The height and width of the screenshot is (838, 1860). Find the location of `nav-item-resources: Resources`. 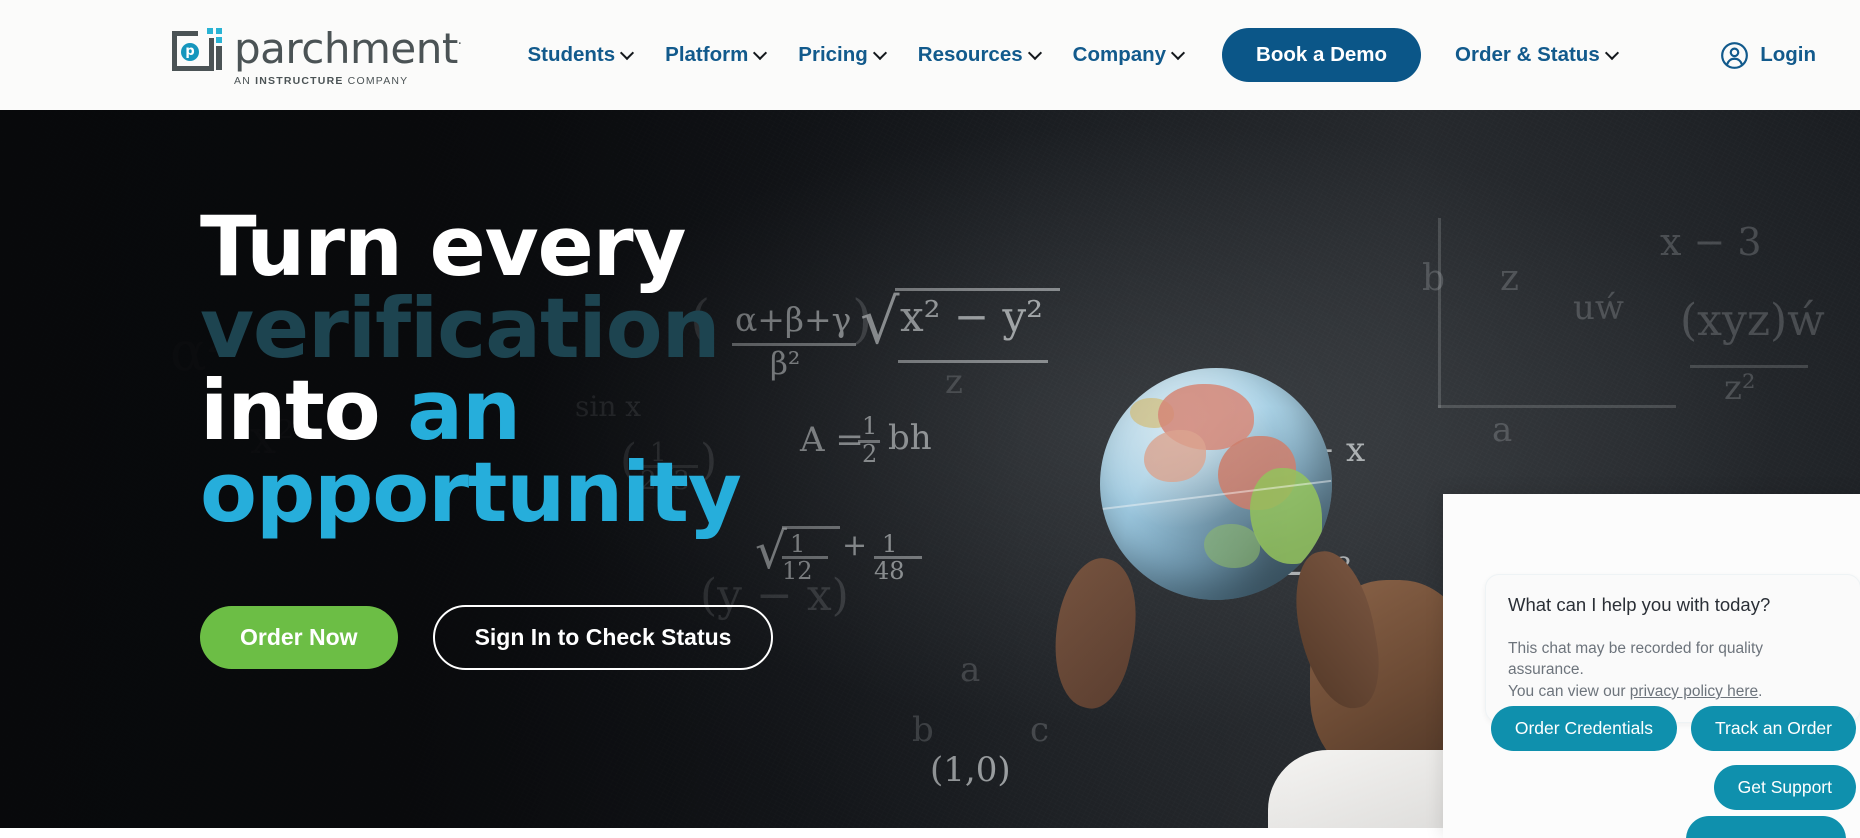

nav-item-resources: Resources is located at coordinates (979, 55).